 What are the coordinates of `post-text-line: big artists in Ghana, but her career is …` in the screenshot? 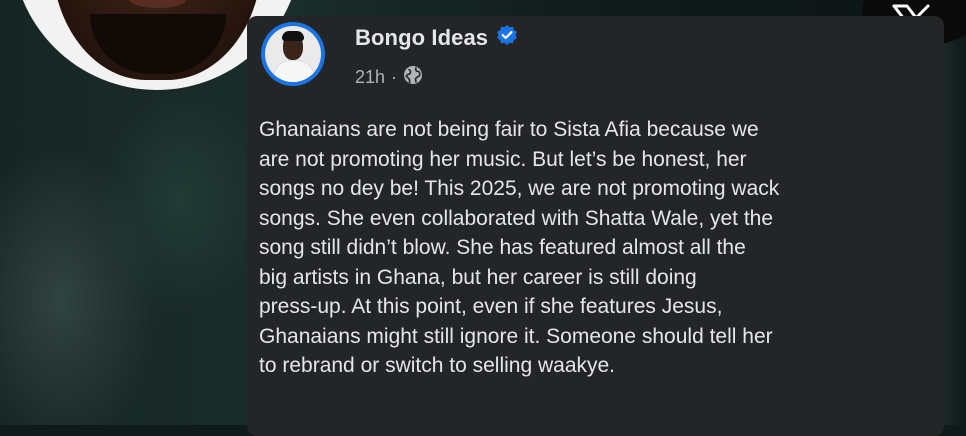 It's located at (478, 277).